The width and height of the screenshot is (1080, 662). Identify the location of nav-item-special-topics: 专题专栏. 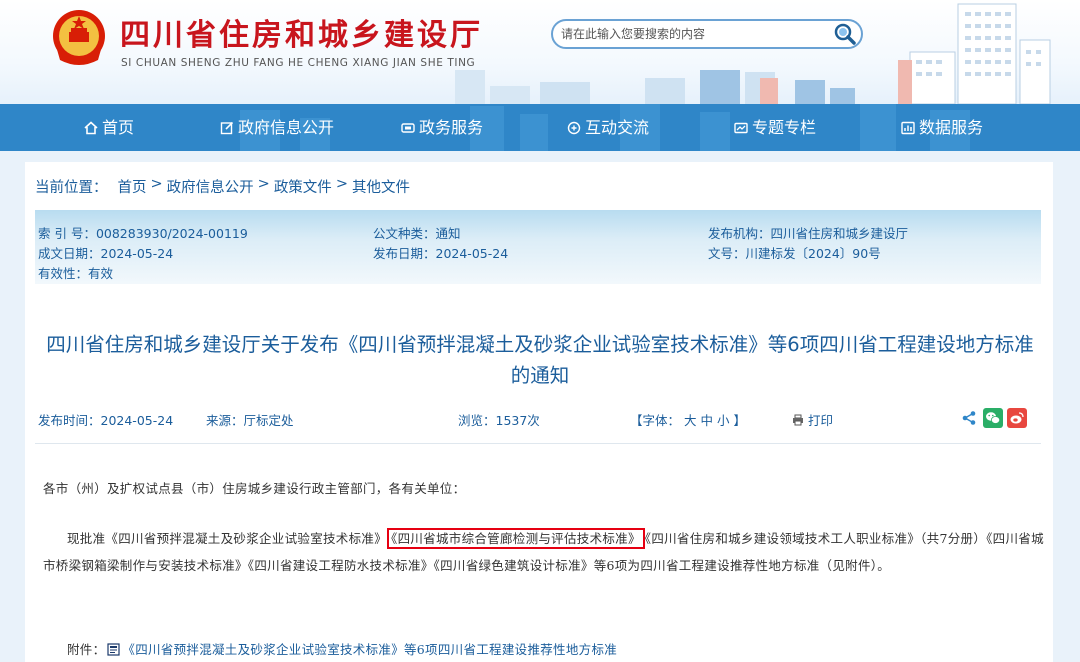
(775, 127).